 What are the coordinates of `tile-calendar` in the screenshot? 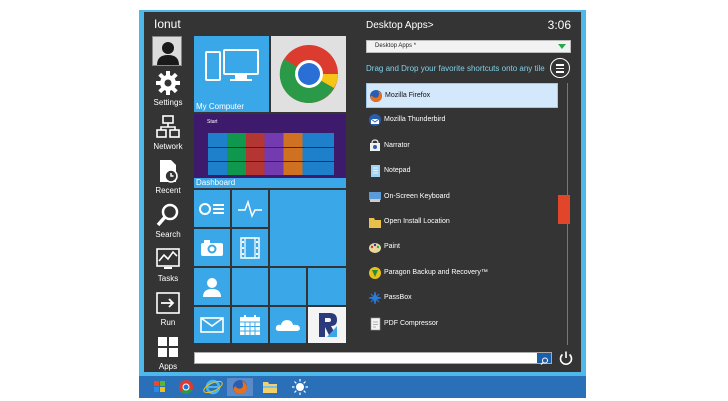 It's located at (250, 325).